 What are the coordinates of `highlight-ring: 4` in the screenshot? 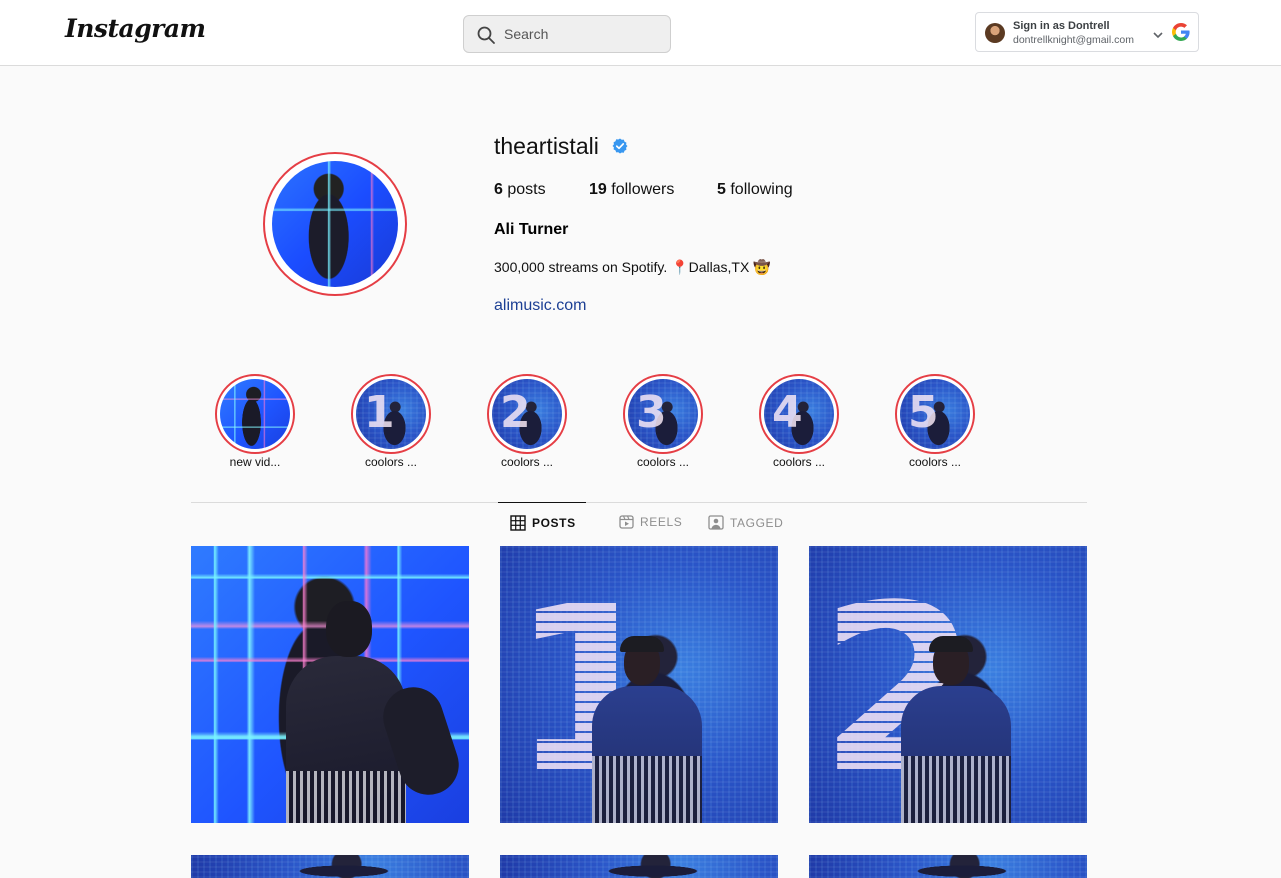 It's located at (799, 414).